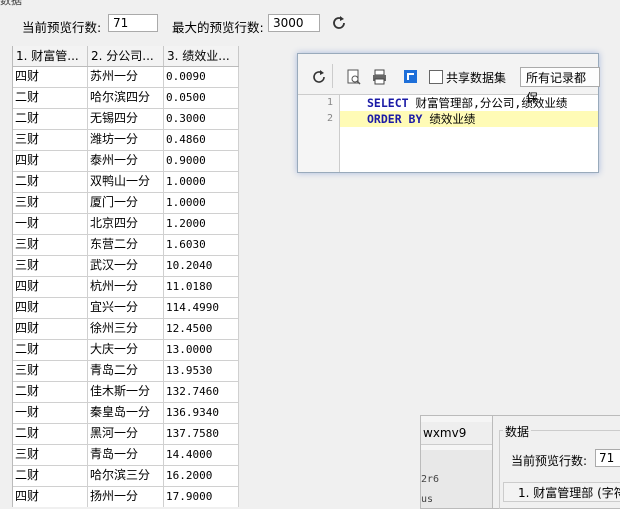 The width and height of the screenshot is (620, 509). Describe the element at coordinates (436, 77) in the screenshot. I see `shared-dataset-checkbox` at that location.